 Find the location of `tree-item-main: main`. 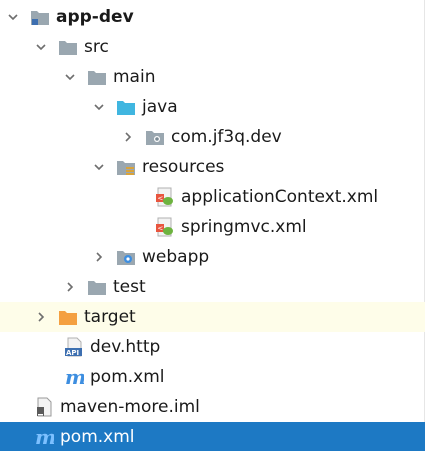

tree-item-main: main is located at coordinates (212, 77).